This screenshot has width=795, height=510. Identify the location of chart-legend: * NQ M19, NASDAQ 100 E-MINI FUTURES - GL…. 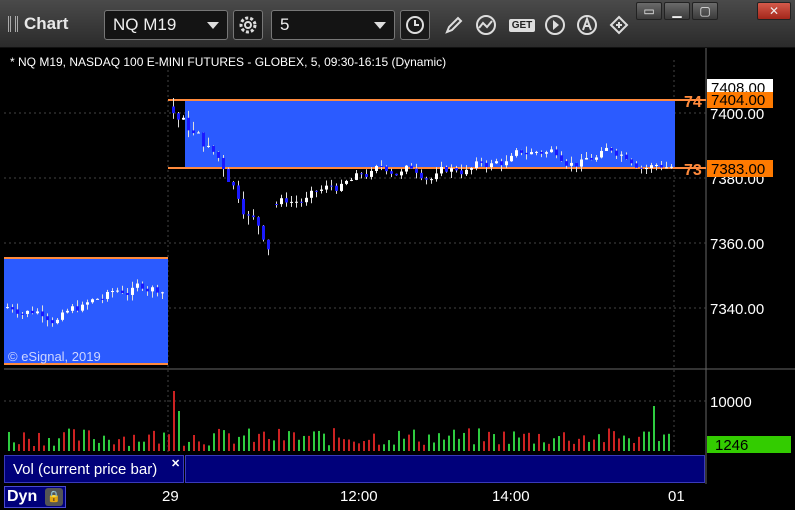
(228, 62).